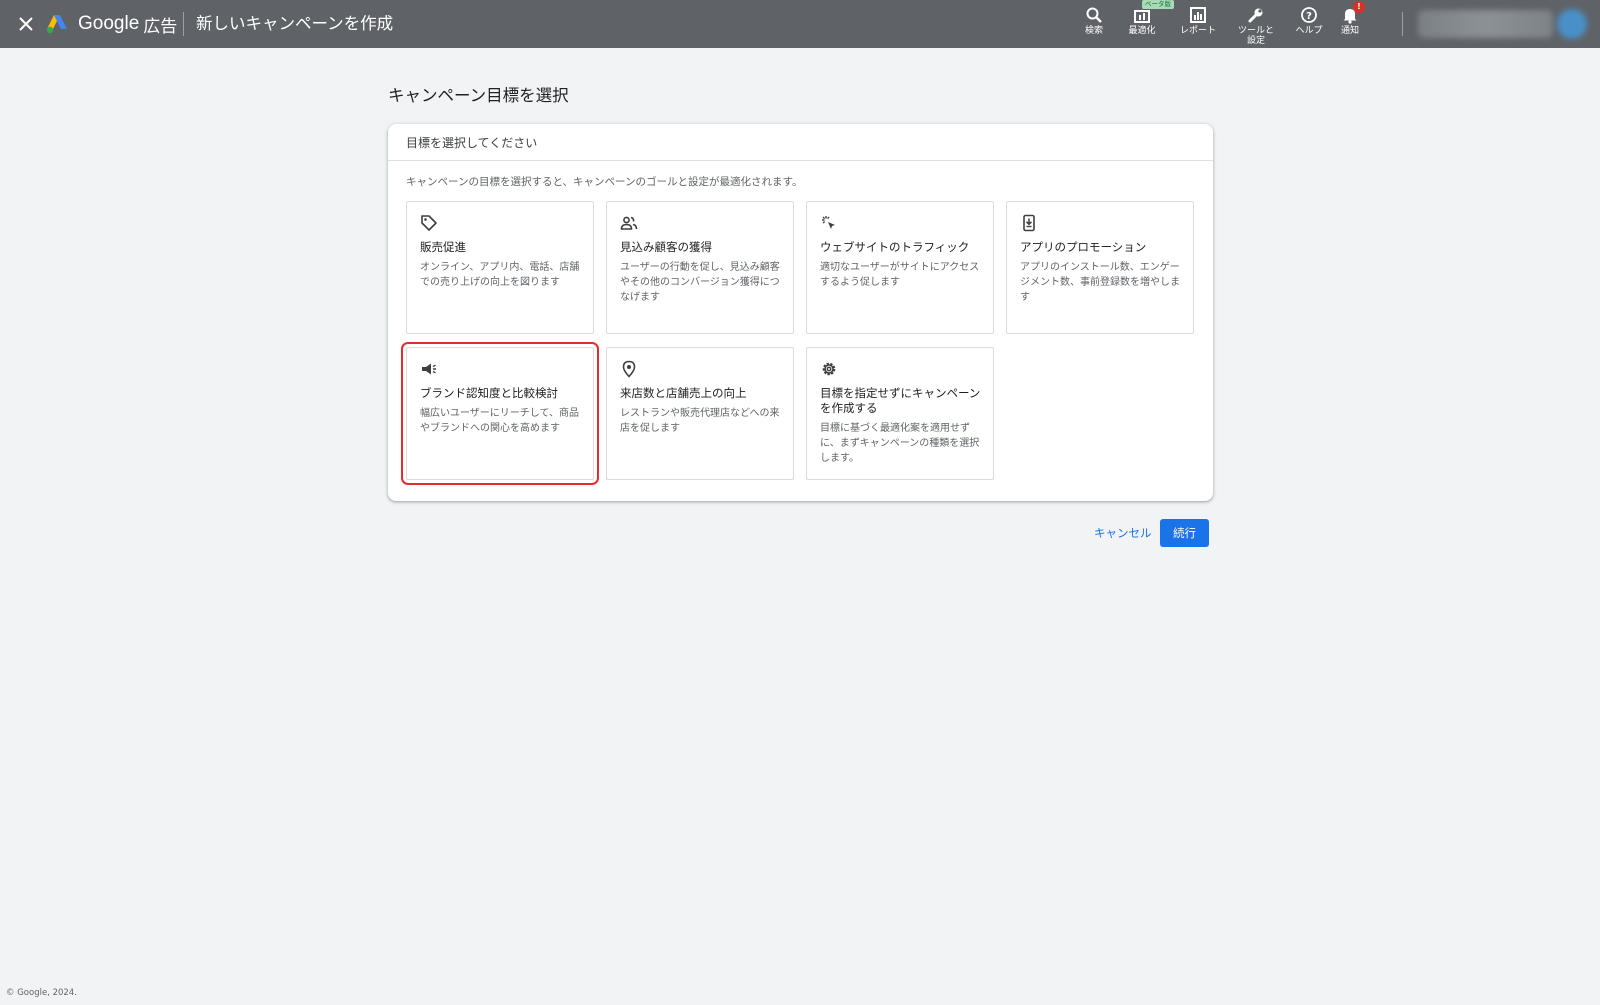  I want to click on tool-label-notifications: 通知, so click(1349, 31).